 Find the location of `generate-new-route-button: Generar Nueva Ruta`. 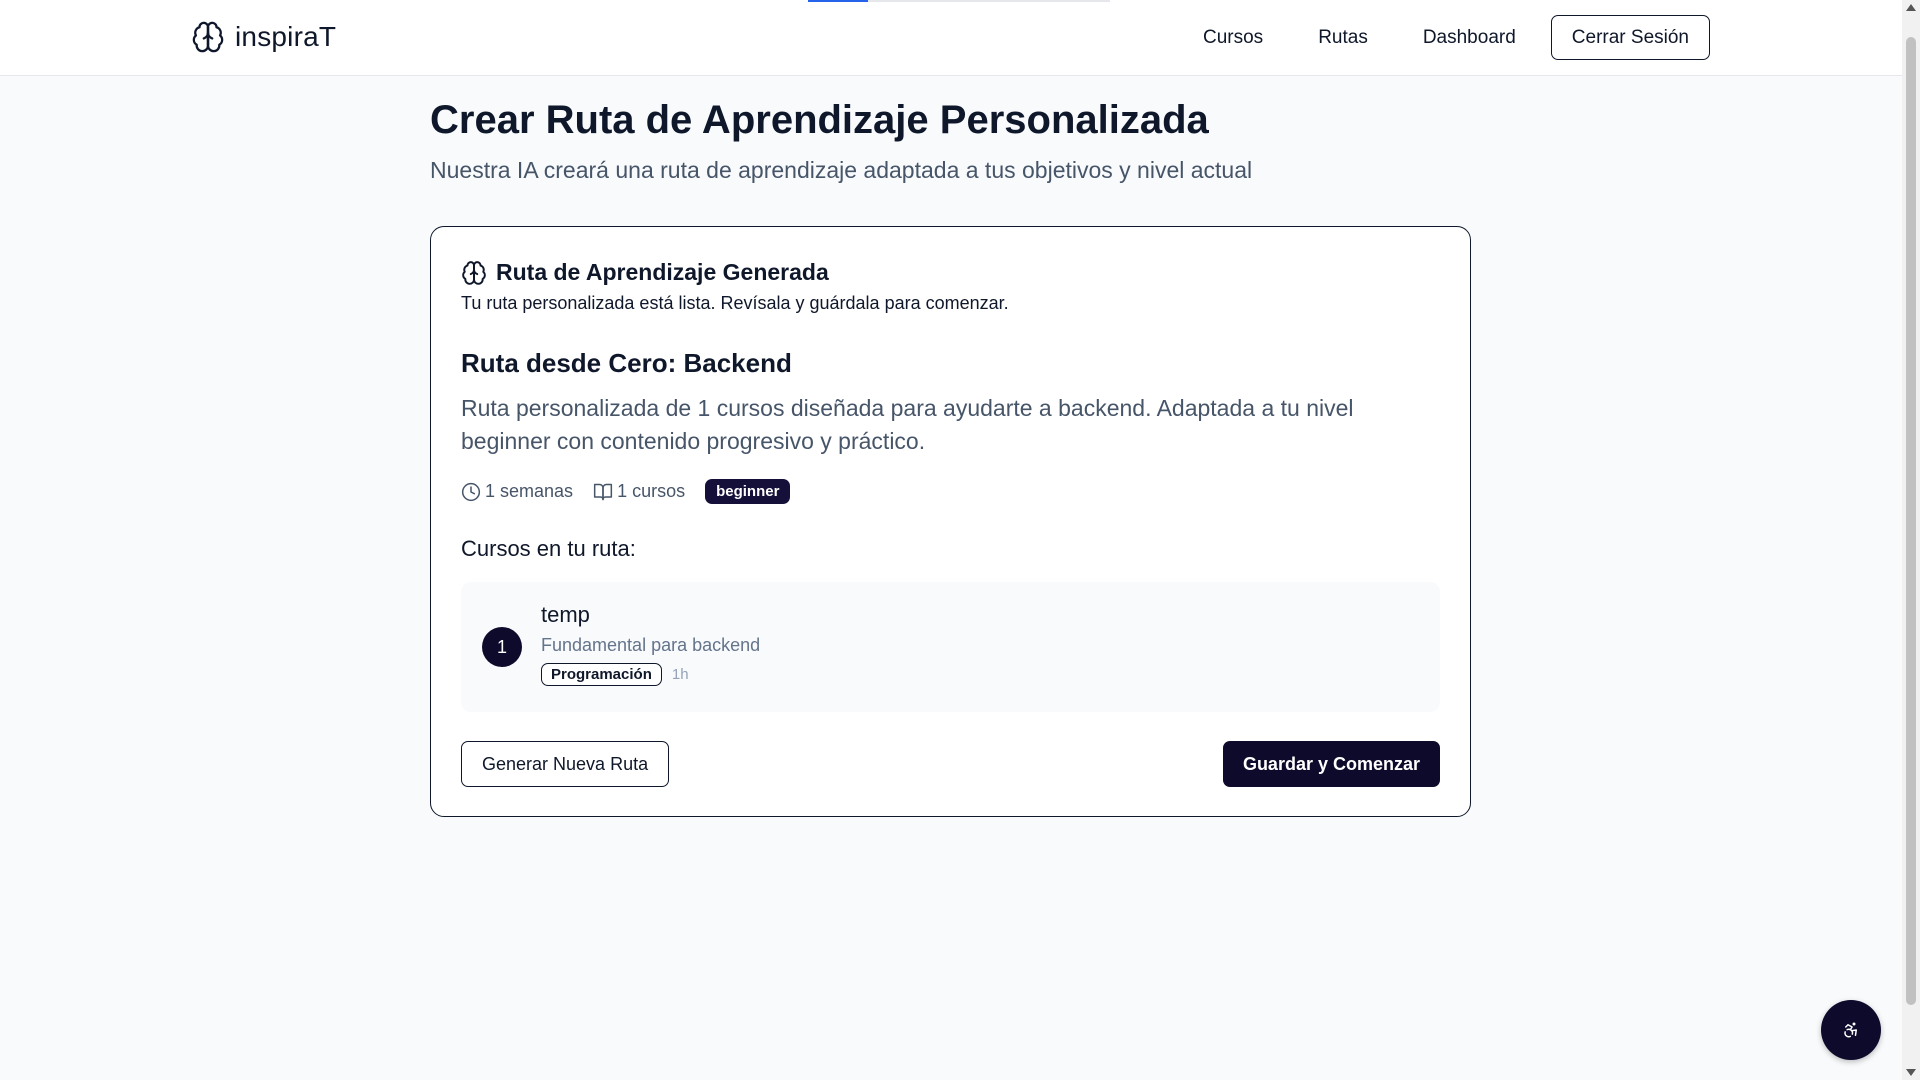

generate-new-route-button: Generar Nueva Ruta is located at coordinates (565, 764).